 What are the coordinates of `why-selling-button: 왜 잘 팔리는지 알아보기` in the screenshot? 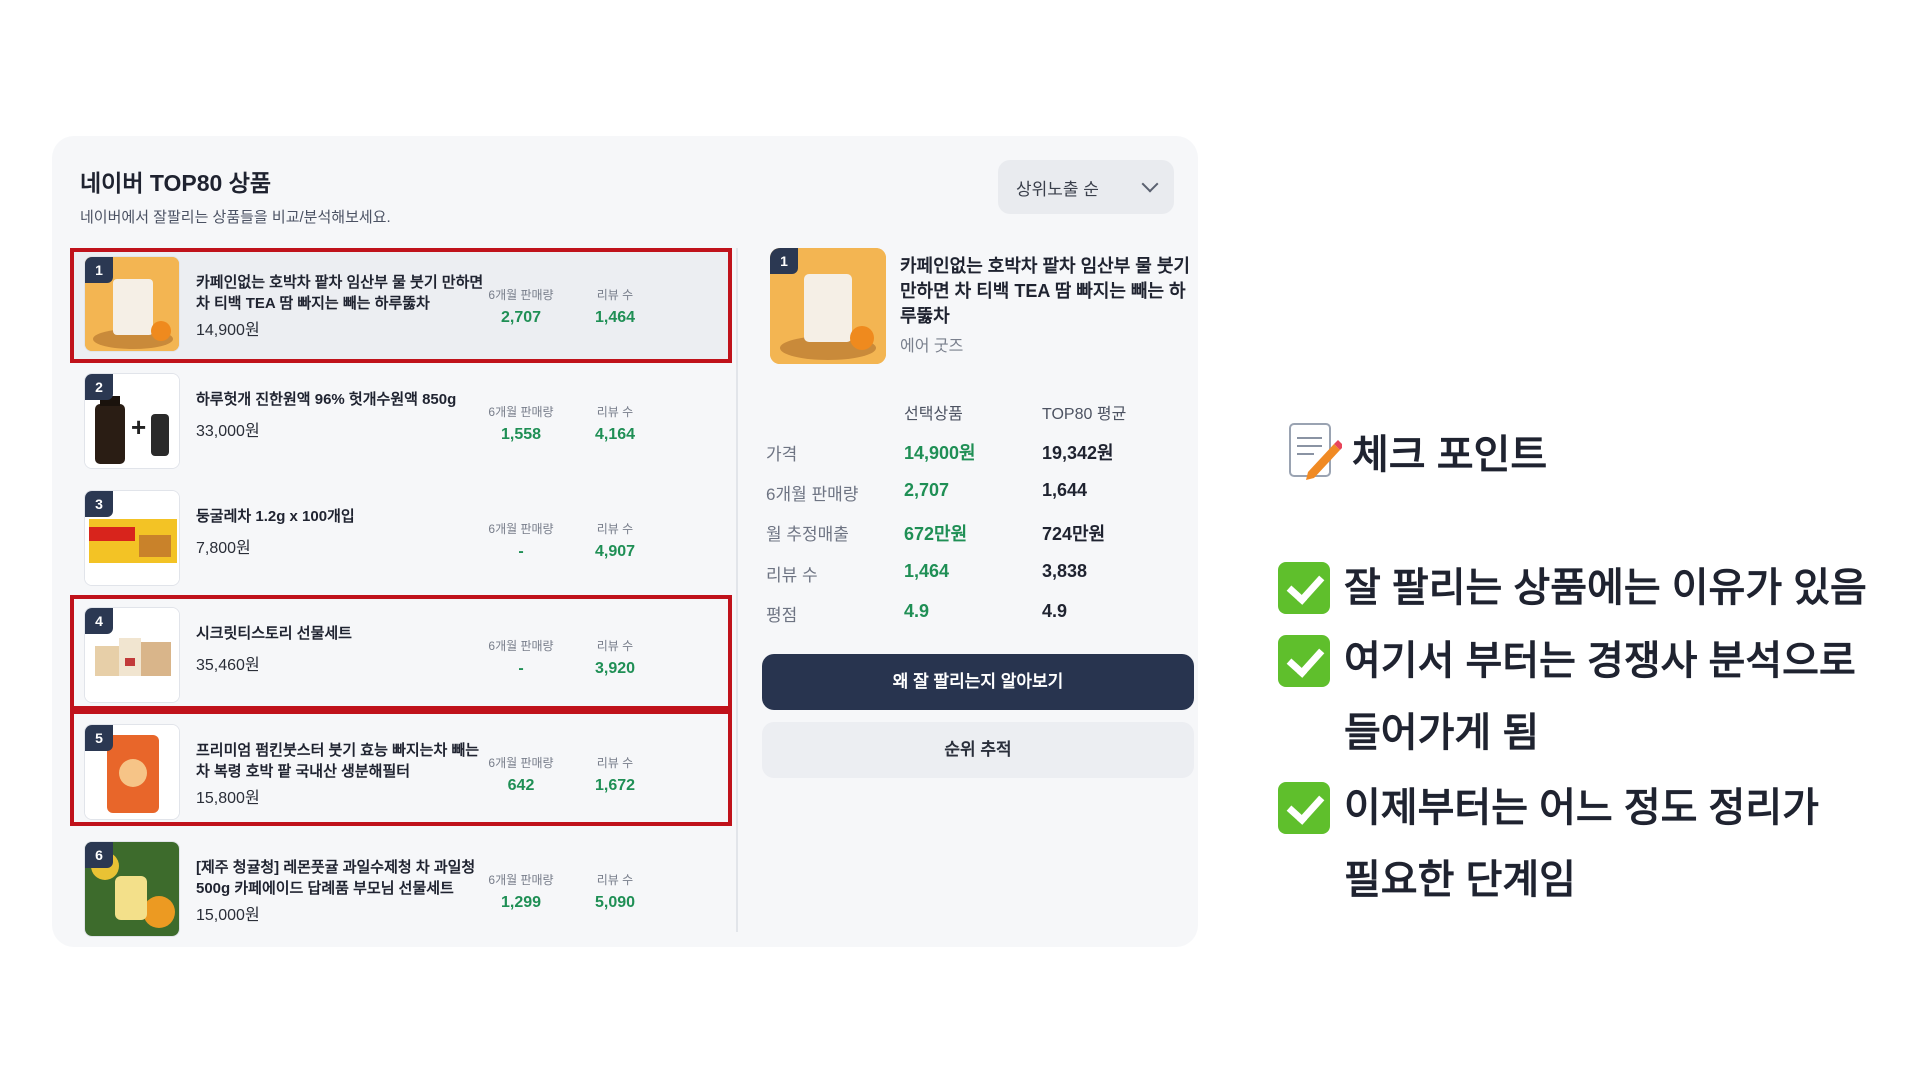 It's located at (978, 682).